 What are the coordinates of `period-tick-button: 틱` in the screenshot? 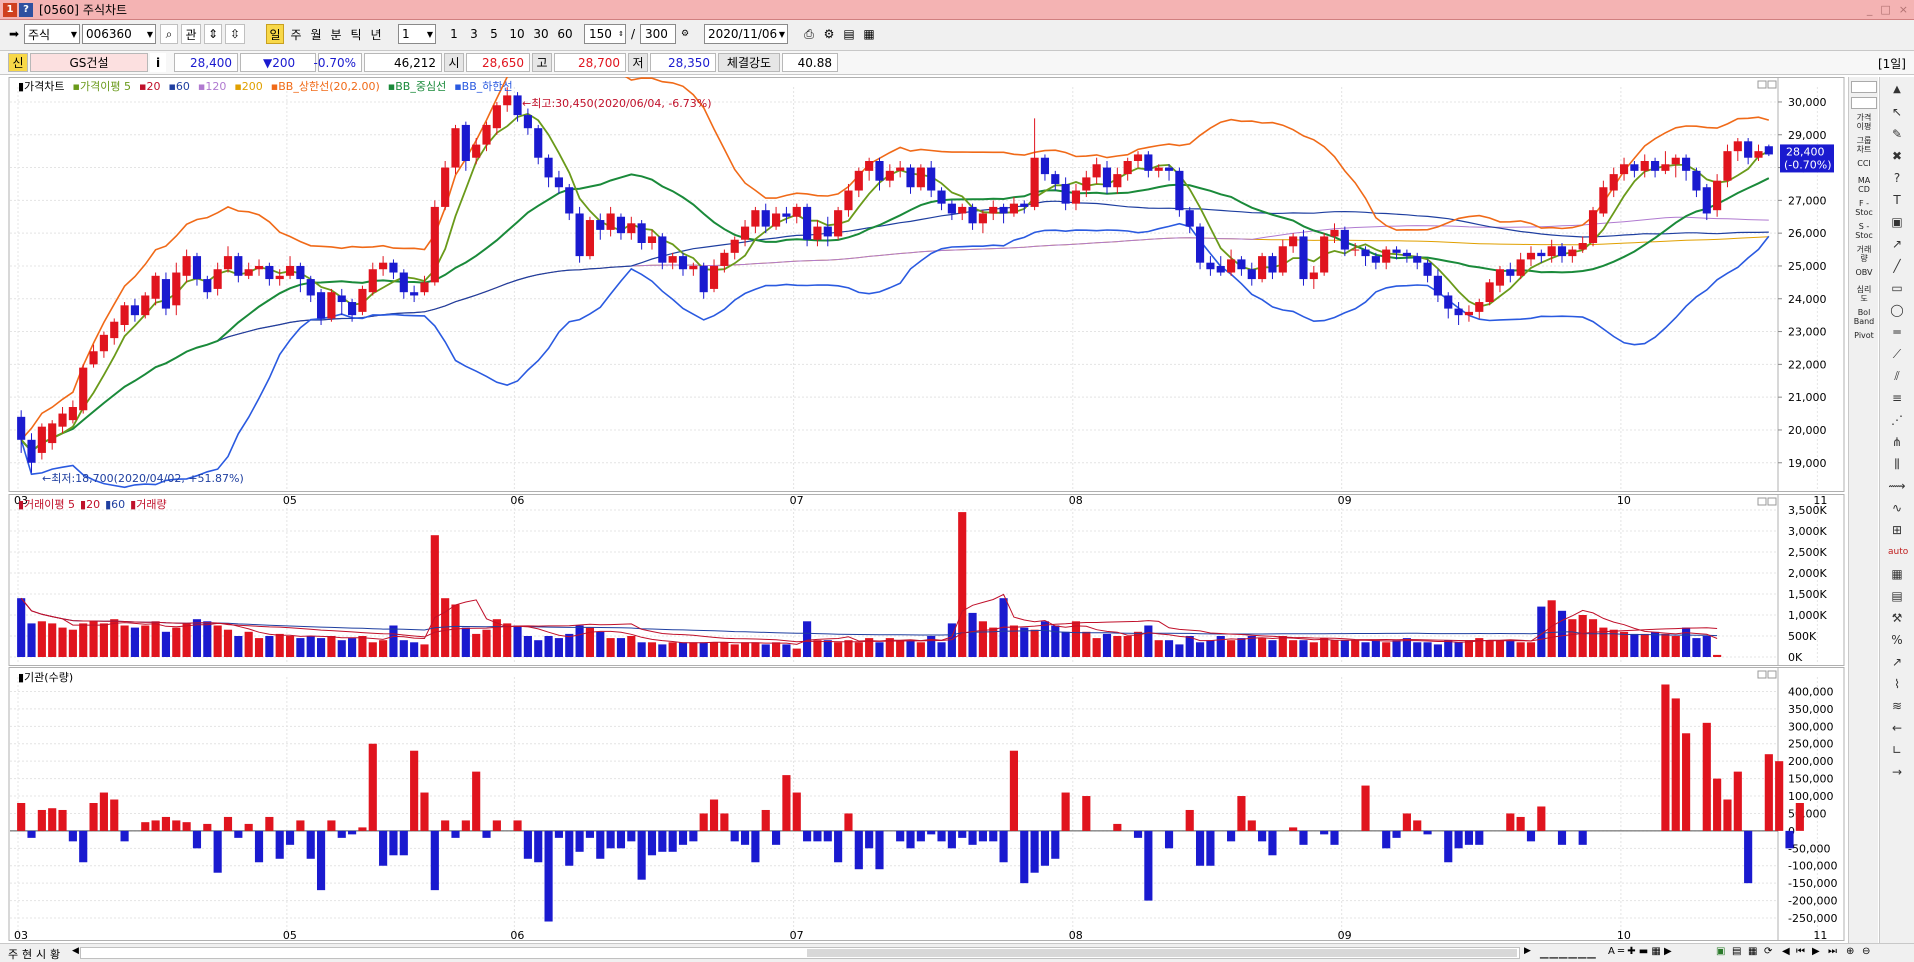 It's located at (356, 34).